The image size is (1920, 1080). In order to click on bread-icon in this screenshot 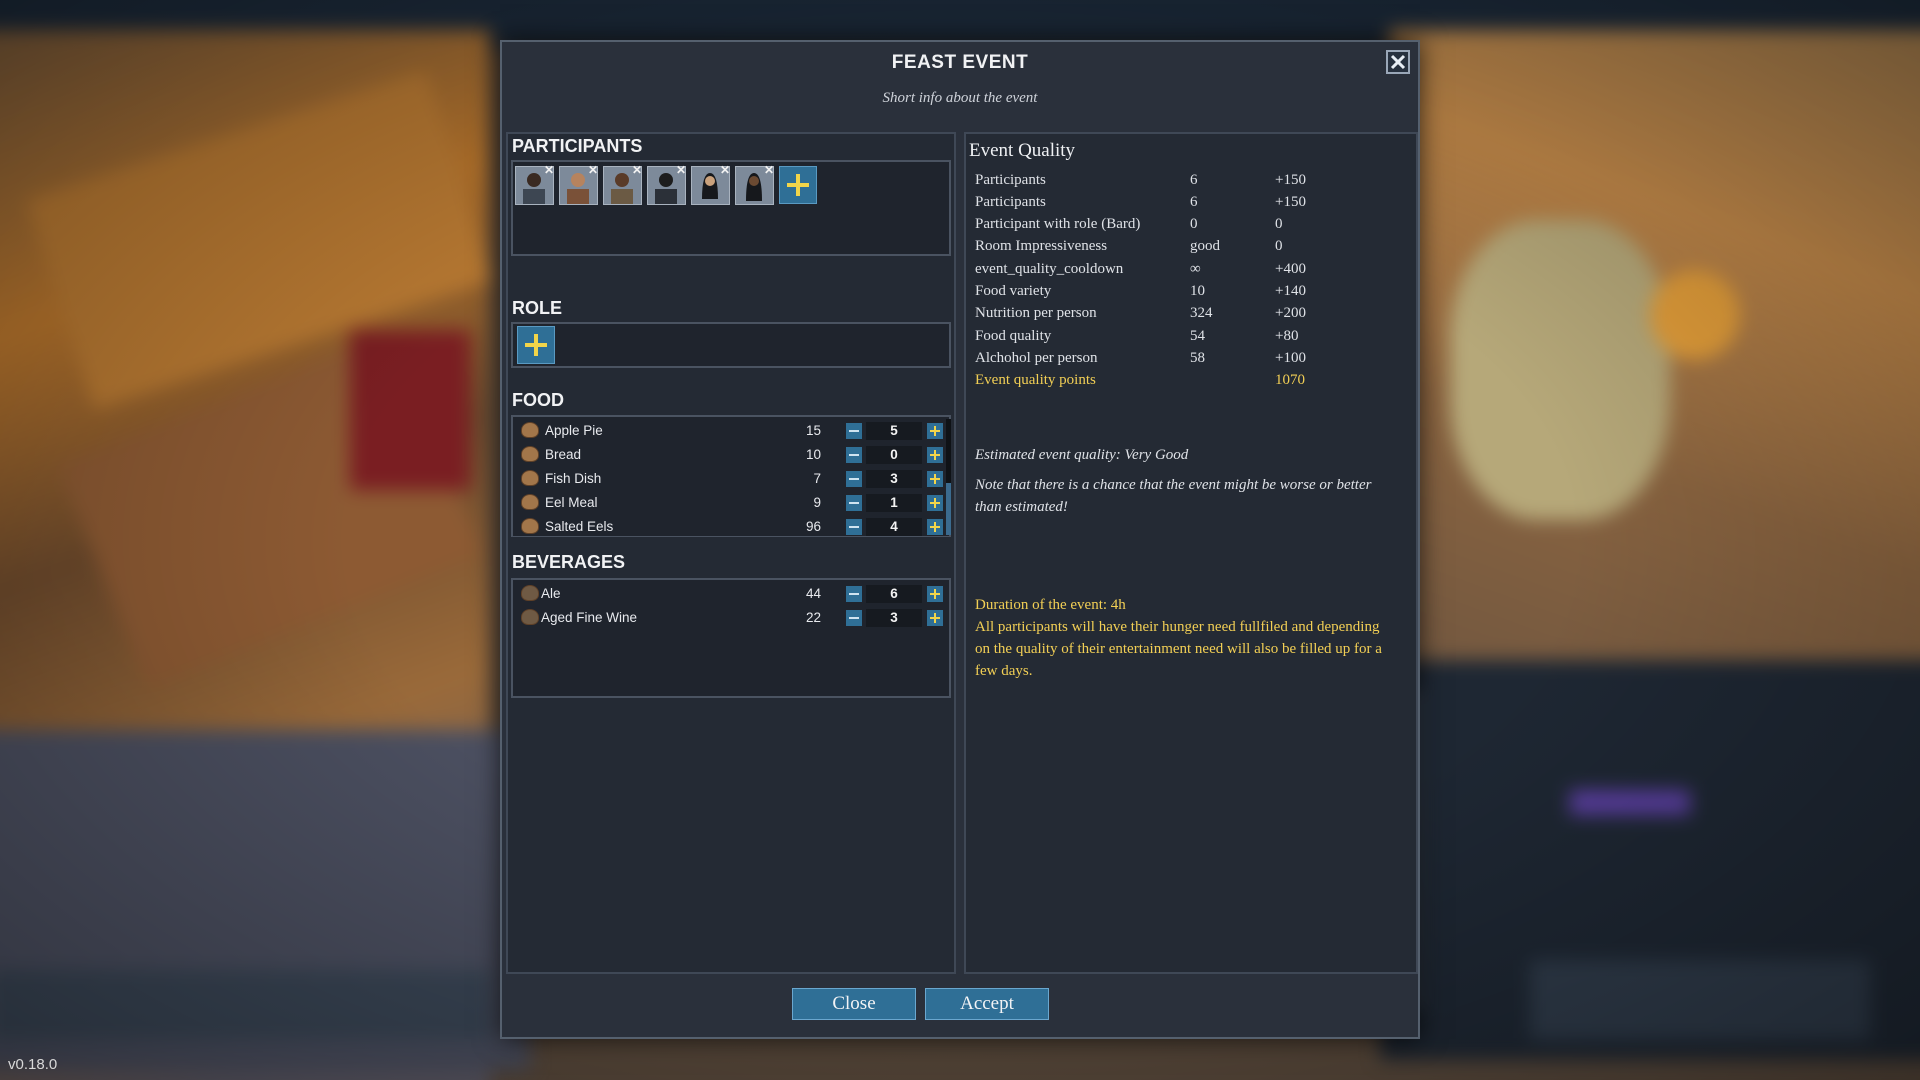, I will do `click(530, 454)`.